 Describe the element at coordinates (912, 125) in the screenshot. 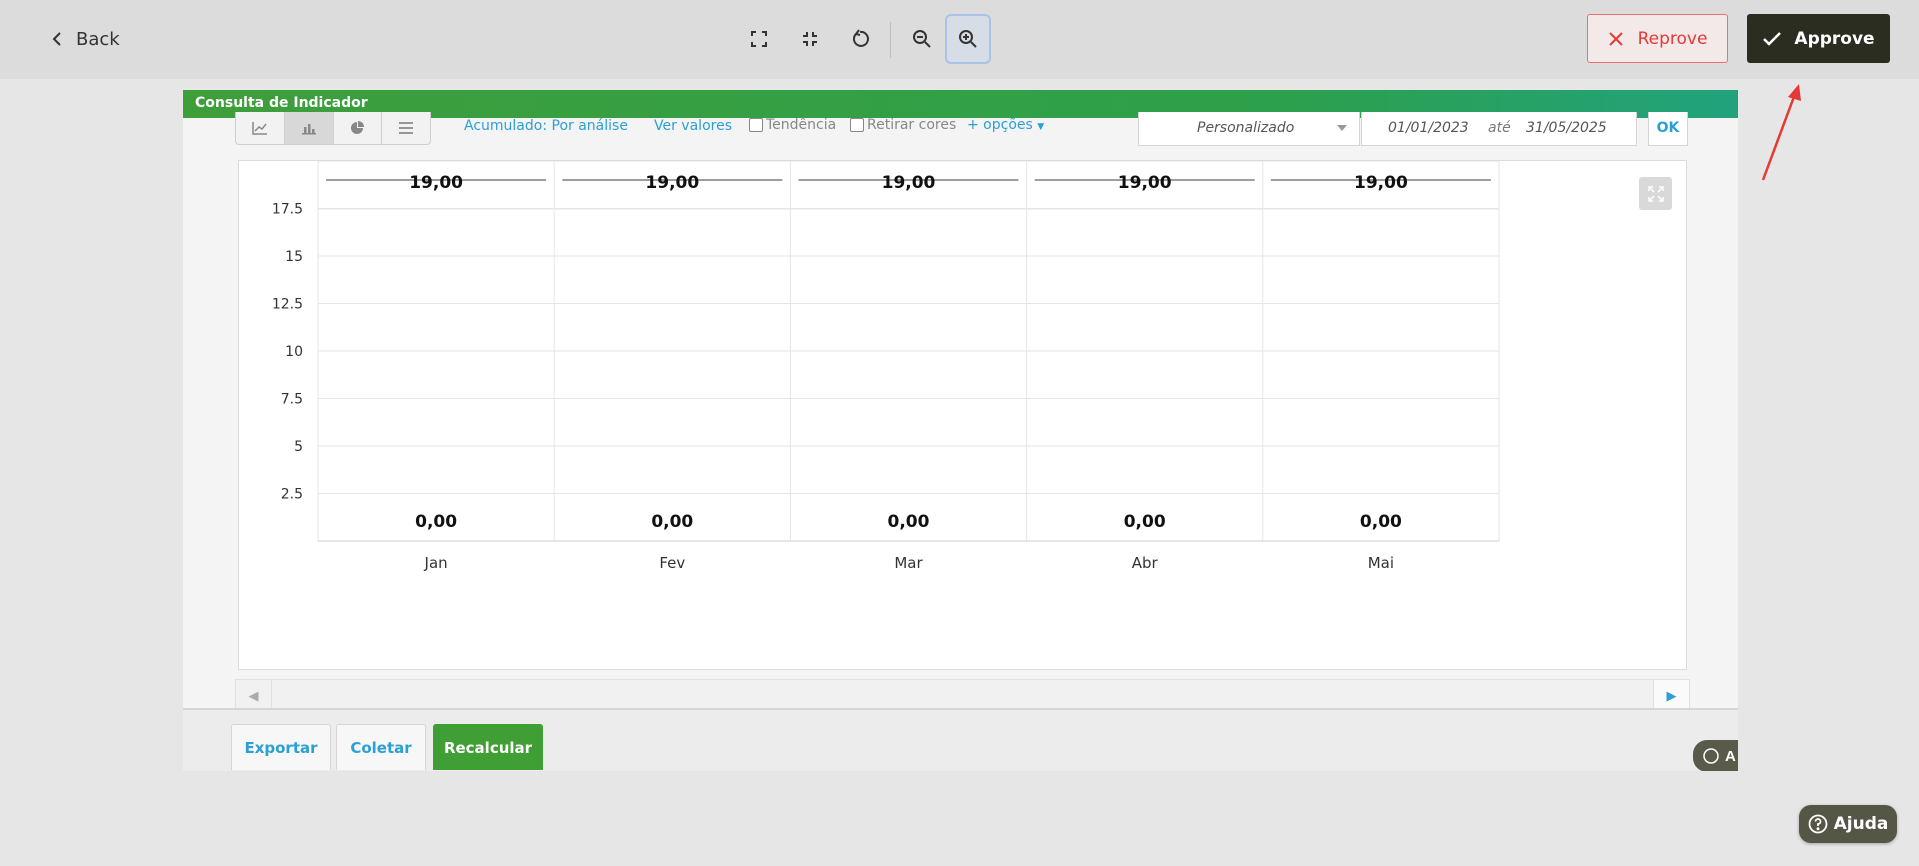

I see `retirar-cores-label: Retirar cores` at that location.